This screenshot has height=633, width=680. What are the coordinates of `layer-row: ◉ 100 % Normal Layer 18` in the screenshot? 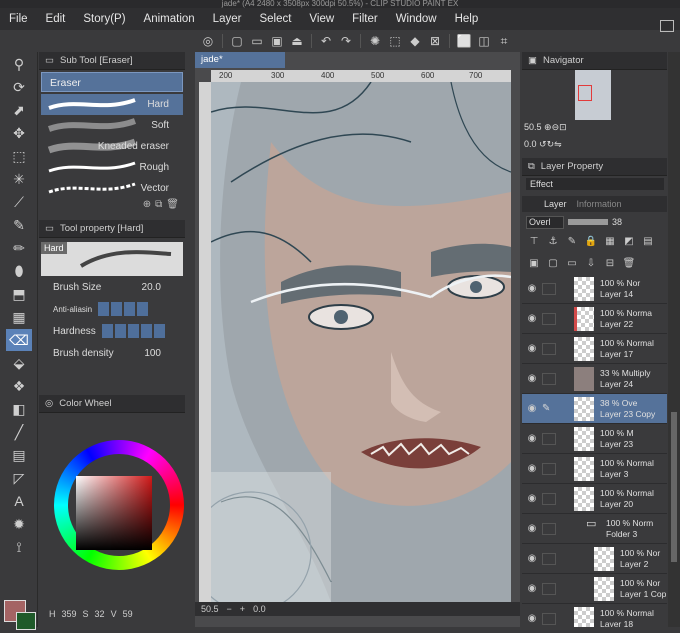 It's located at (594, 615).